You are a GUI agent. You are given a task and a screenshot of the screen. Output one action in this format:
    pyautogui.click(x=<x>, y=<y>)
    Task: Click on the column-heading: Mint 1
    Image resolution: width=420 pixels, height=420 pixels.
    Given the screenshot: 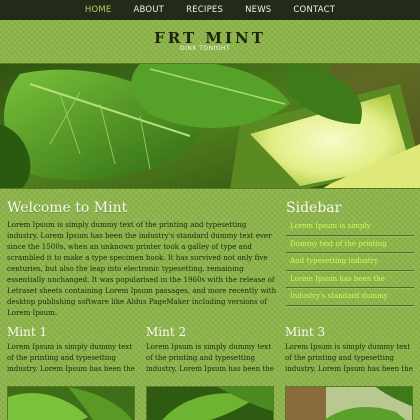 What is the action you would take?
    pyautogui.click(x=27, y=332)
    